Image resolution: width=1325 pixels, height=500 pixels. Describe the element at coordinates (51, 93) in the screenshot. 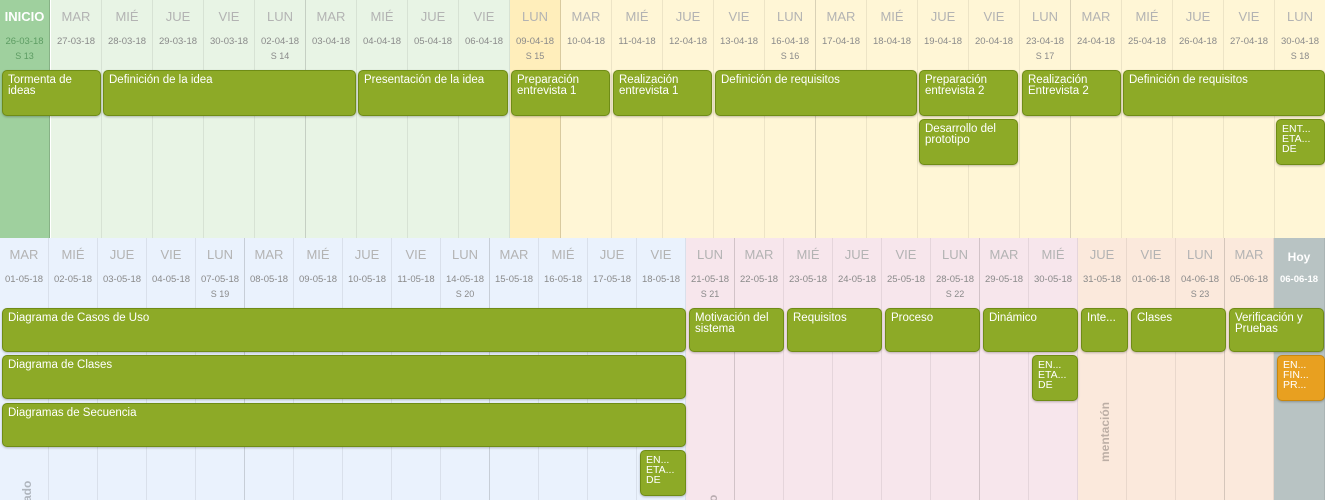

I see `task-bar: Tormenta de ideas` at that location.